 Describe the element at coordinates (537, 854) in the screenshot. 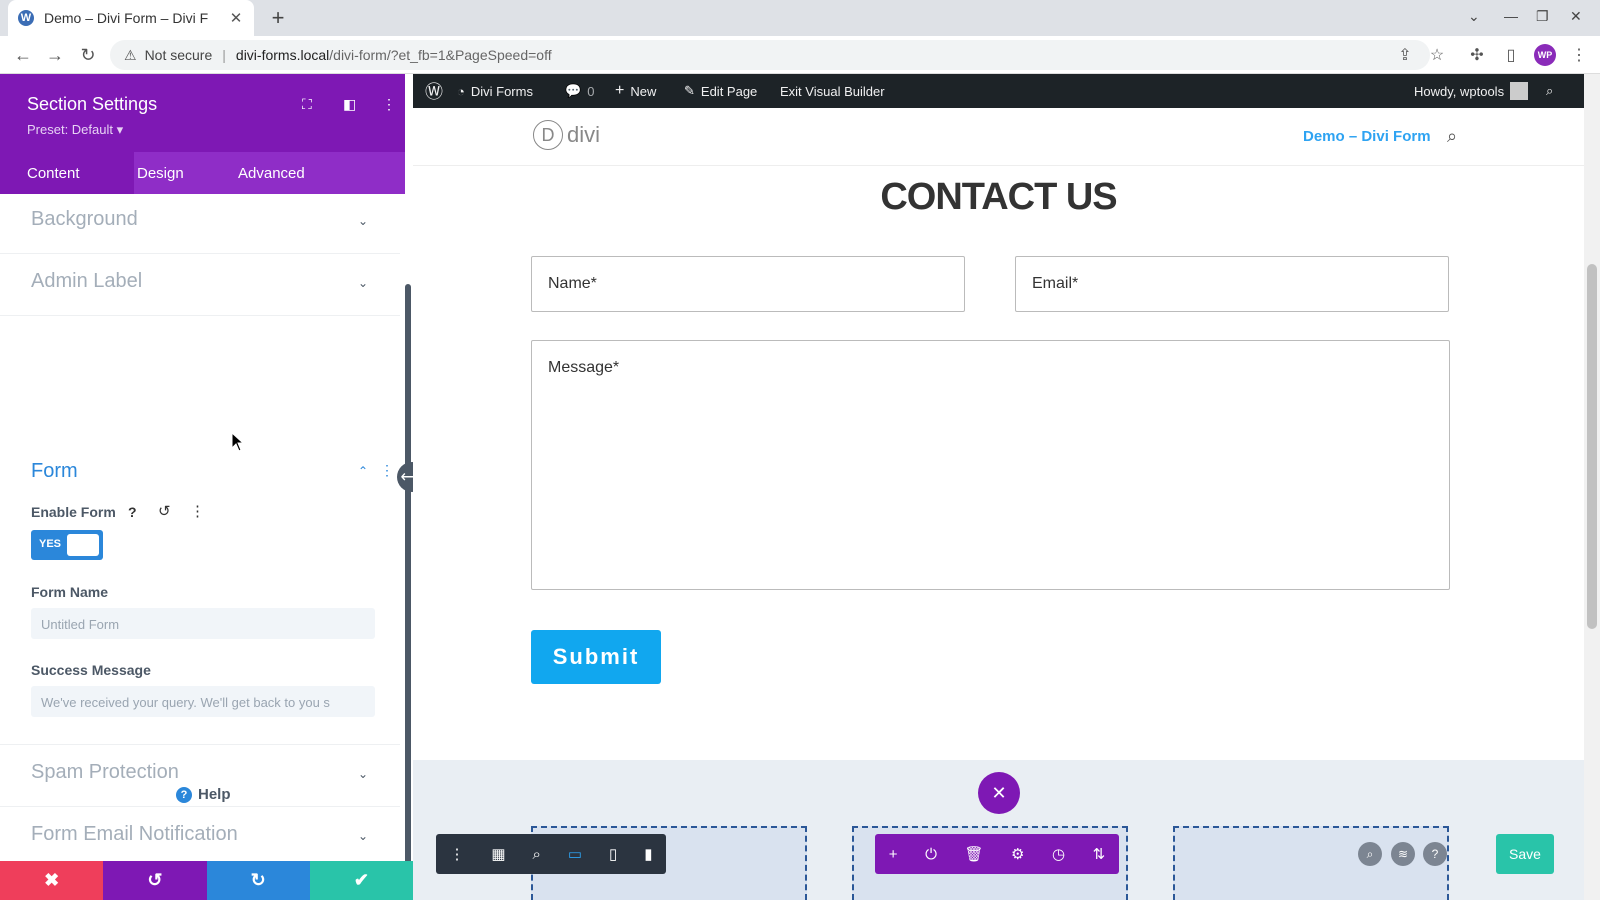

I see `zoom-icon: ⌕` at that location.